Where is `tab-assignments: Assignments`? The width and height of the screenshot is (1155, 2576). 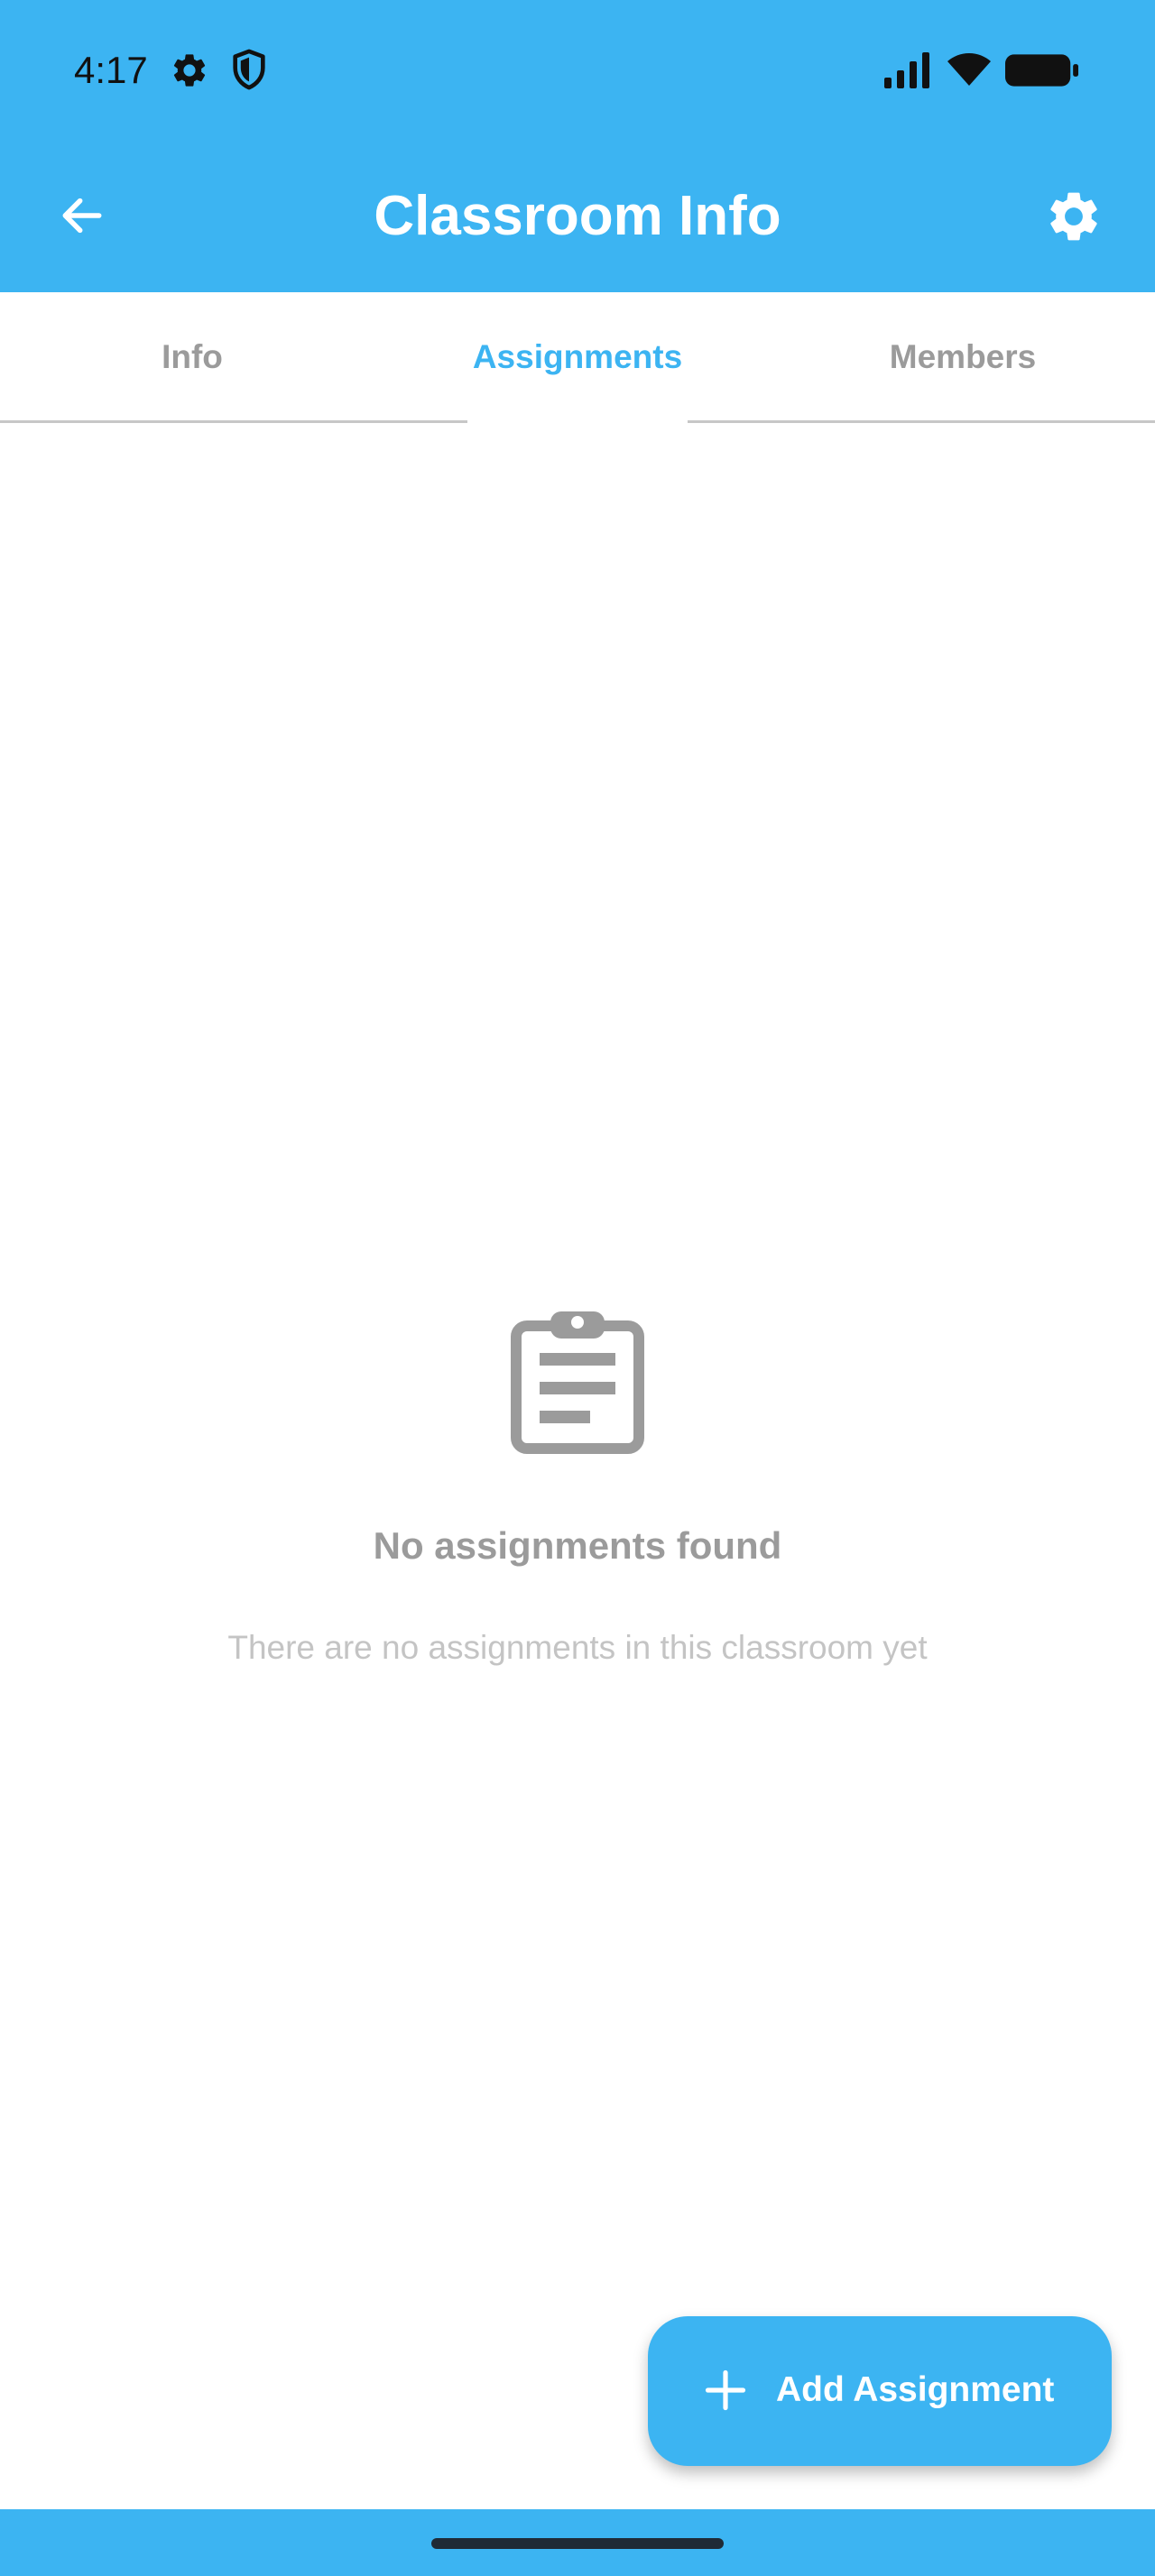
tab-assignments: Assignments is located at coordinates (577, 357).